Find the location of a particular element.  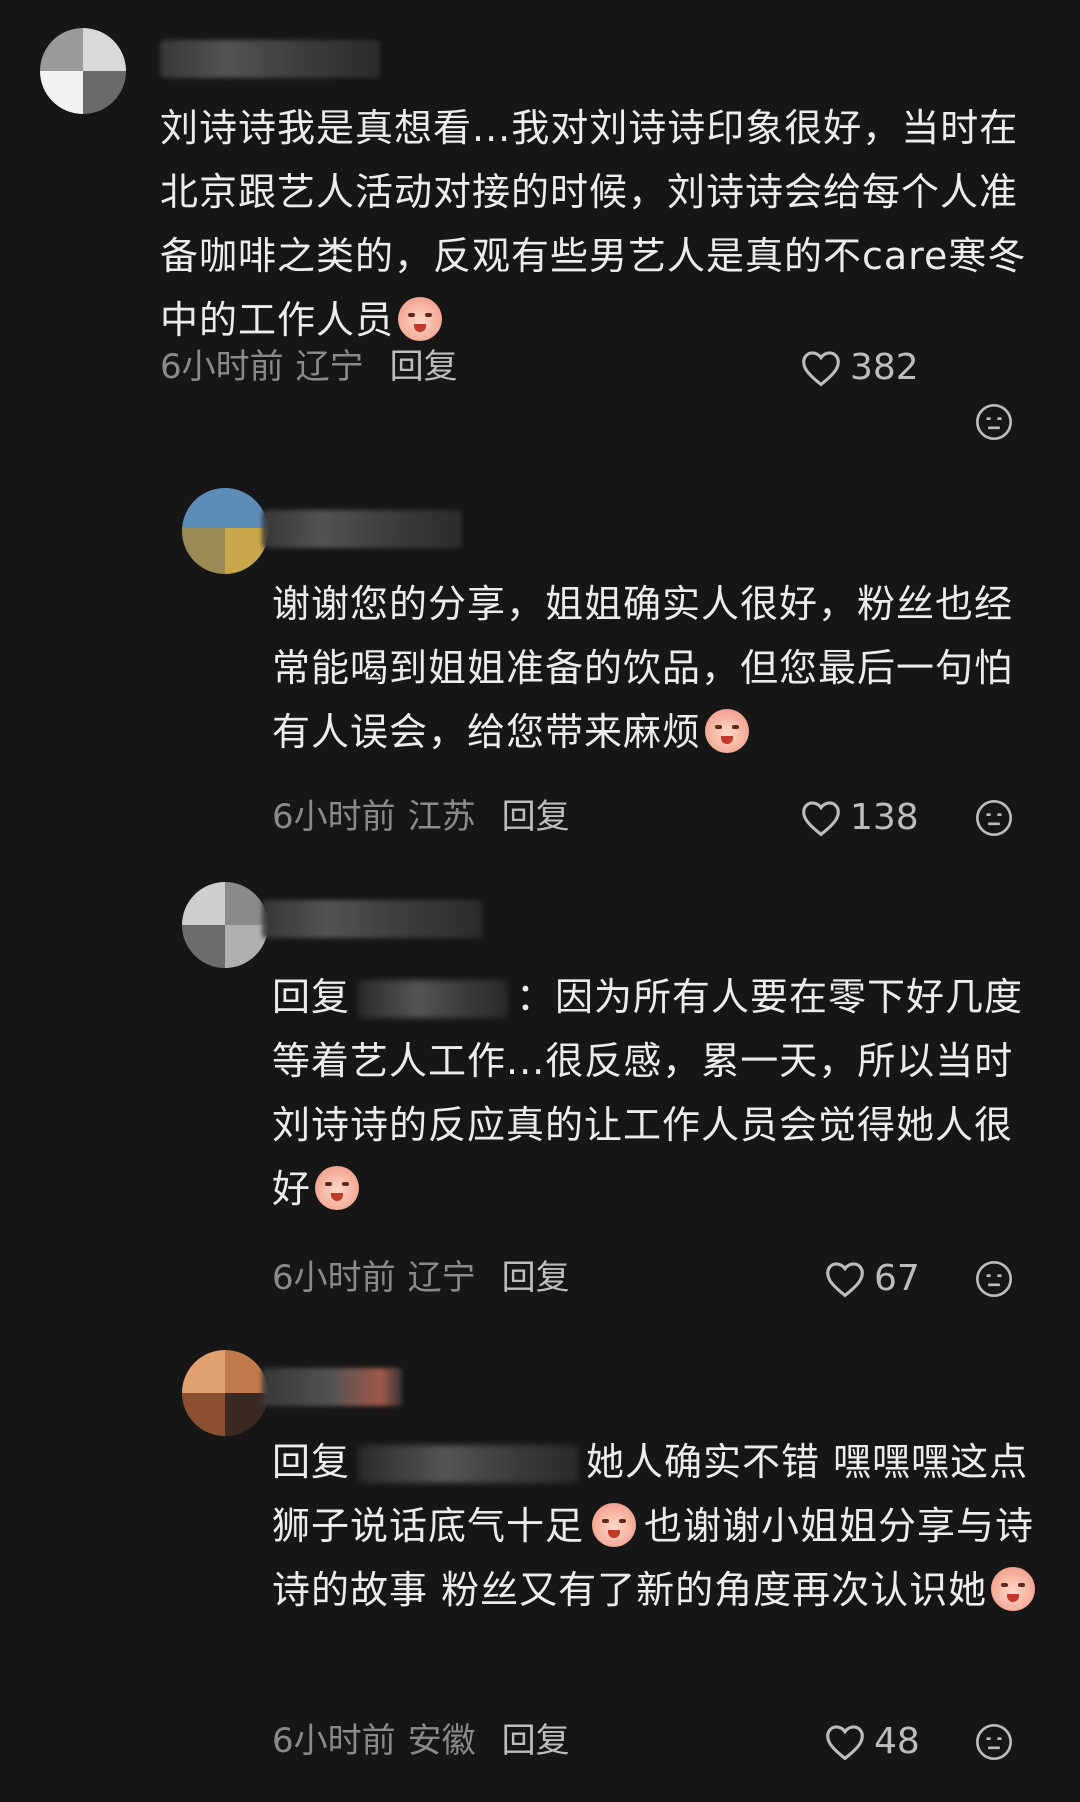

kiss-face-emoji-icon is located at coordinates (1013, 1589).